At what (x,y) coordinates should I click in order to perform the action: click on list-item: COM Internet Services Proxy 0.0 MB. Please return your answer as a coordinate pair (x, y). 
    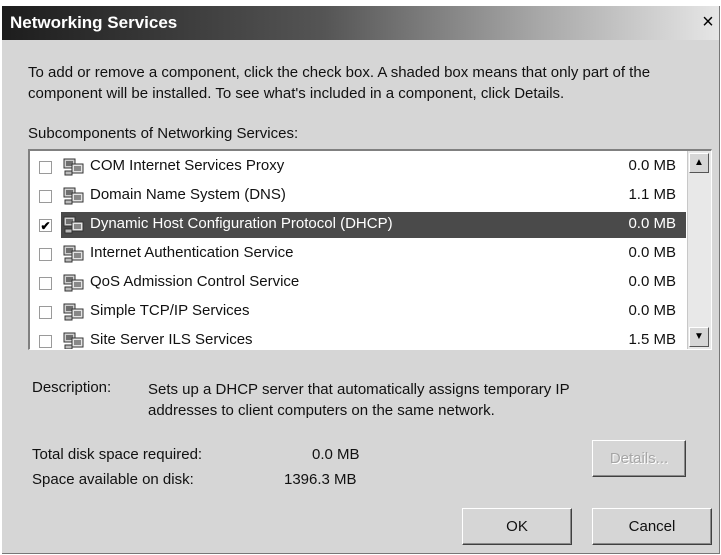
    Looking at the image, I should click on (358, 167).